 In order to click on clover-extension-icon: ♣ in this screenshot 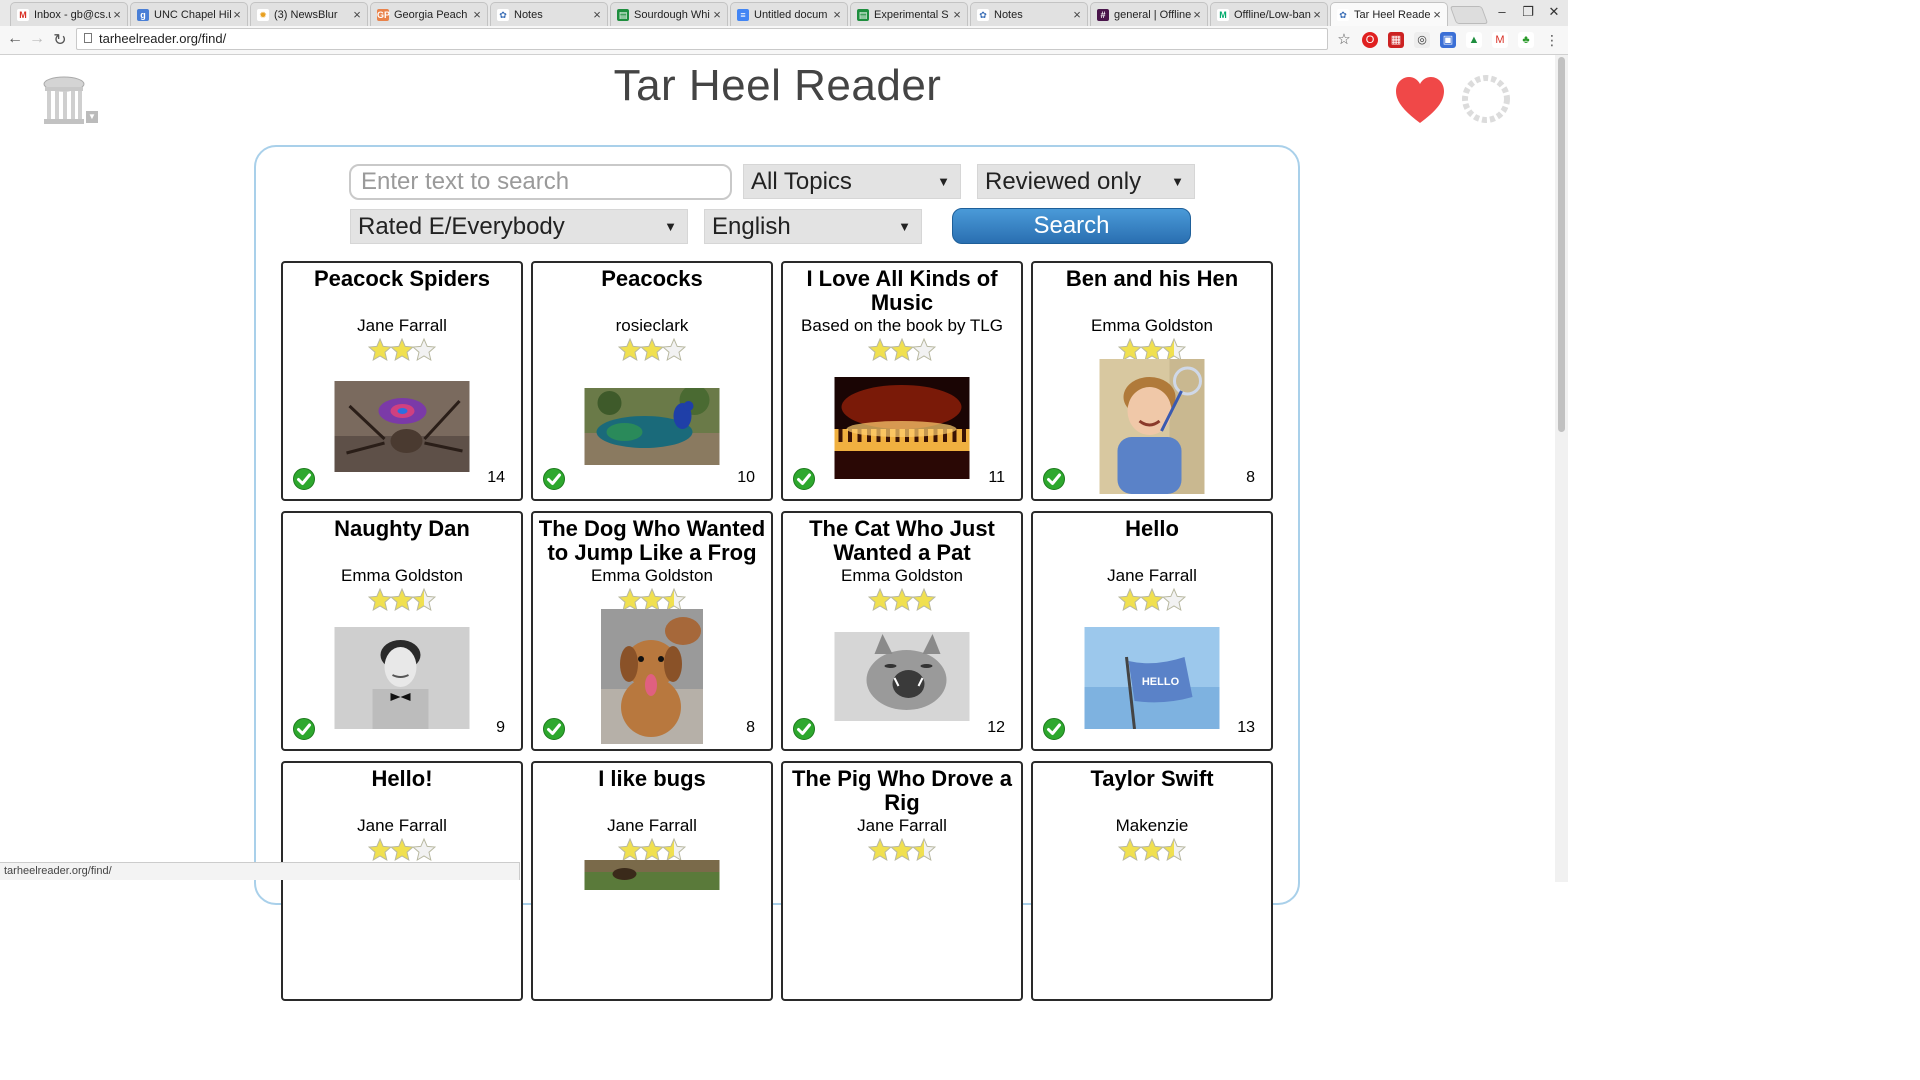, I will do `click(1526, 40)`.